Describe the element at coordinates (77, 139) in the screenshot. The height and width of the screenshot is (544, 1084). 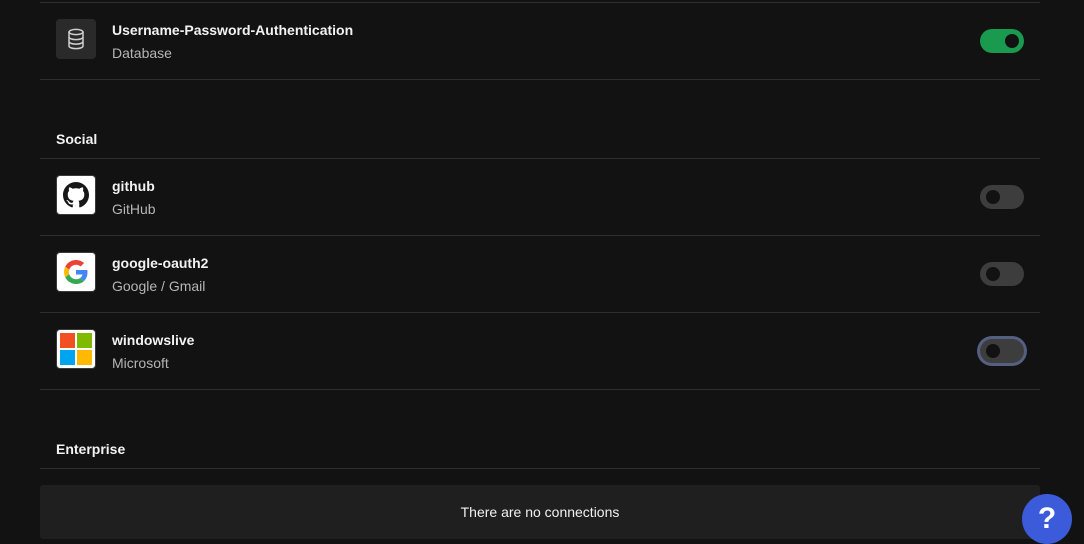
I see `section-title-social: Social` at that location.